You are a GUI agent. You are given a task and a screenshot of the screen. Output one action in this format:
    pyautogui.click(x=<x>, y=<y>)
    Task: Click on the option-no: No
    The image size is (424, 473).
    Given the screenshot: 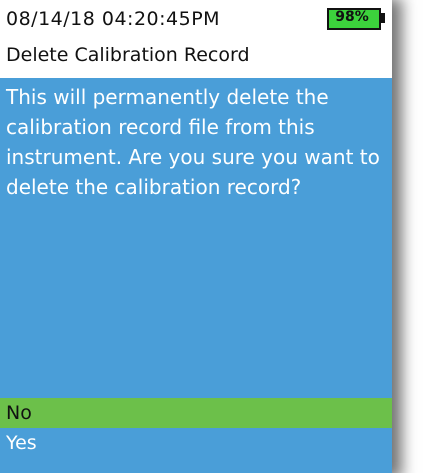 What is the action you would take?
    pyautogui.click(x=196, y=413)
    